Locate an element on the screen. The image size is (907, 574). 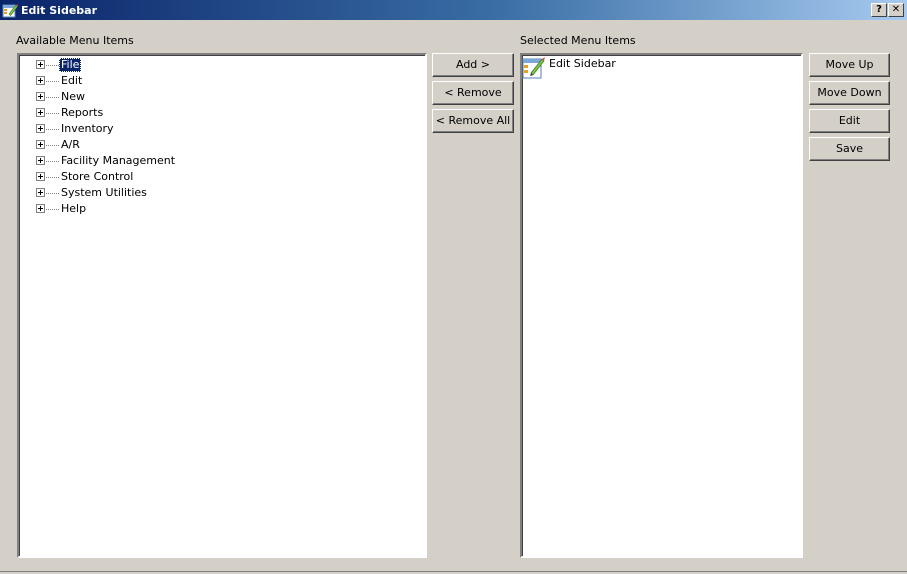
available-items-label: Available Menu Items is located at coordinates (75, 40).